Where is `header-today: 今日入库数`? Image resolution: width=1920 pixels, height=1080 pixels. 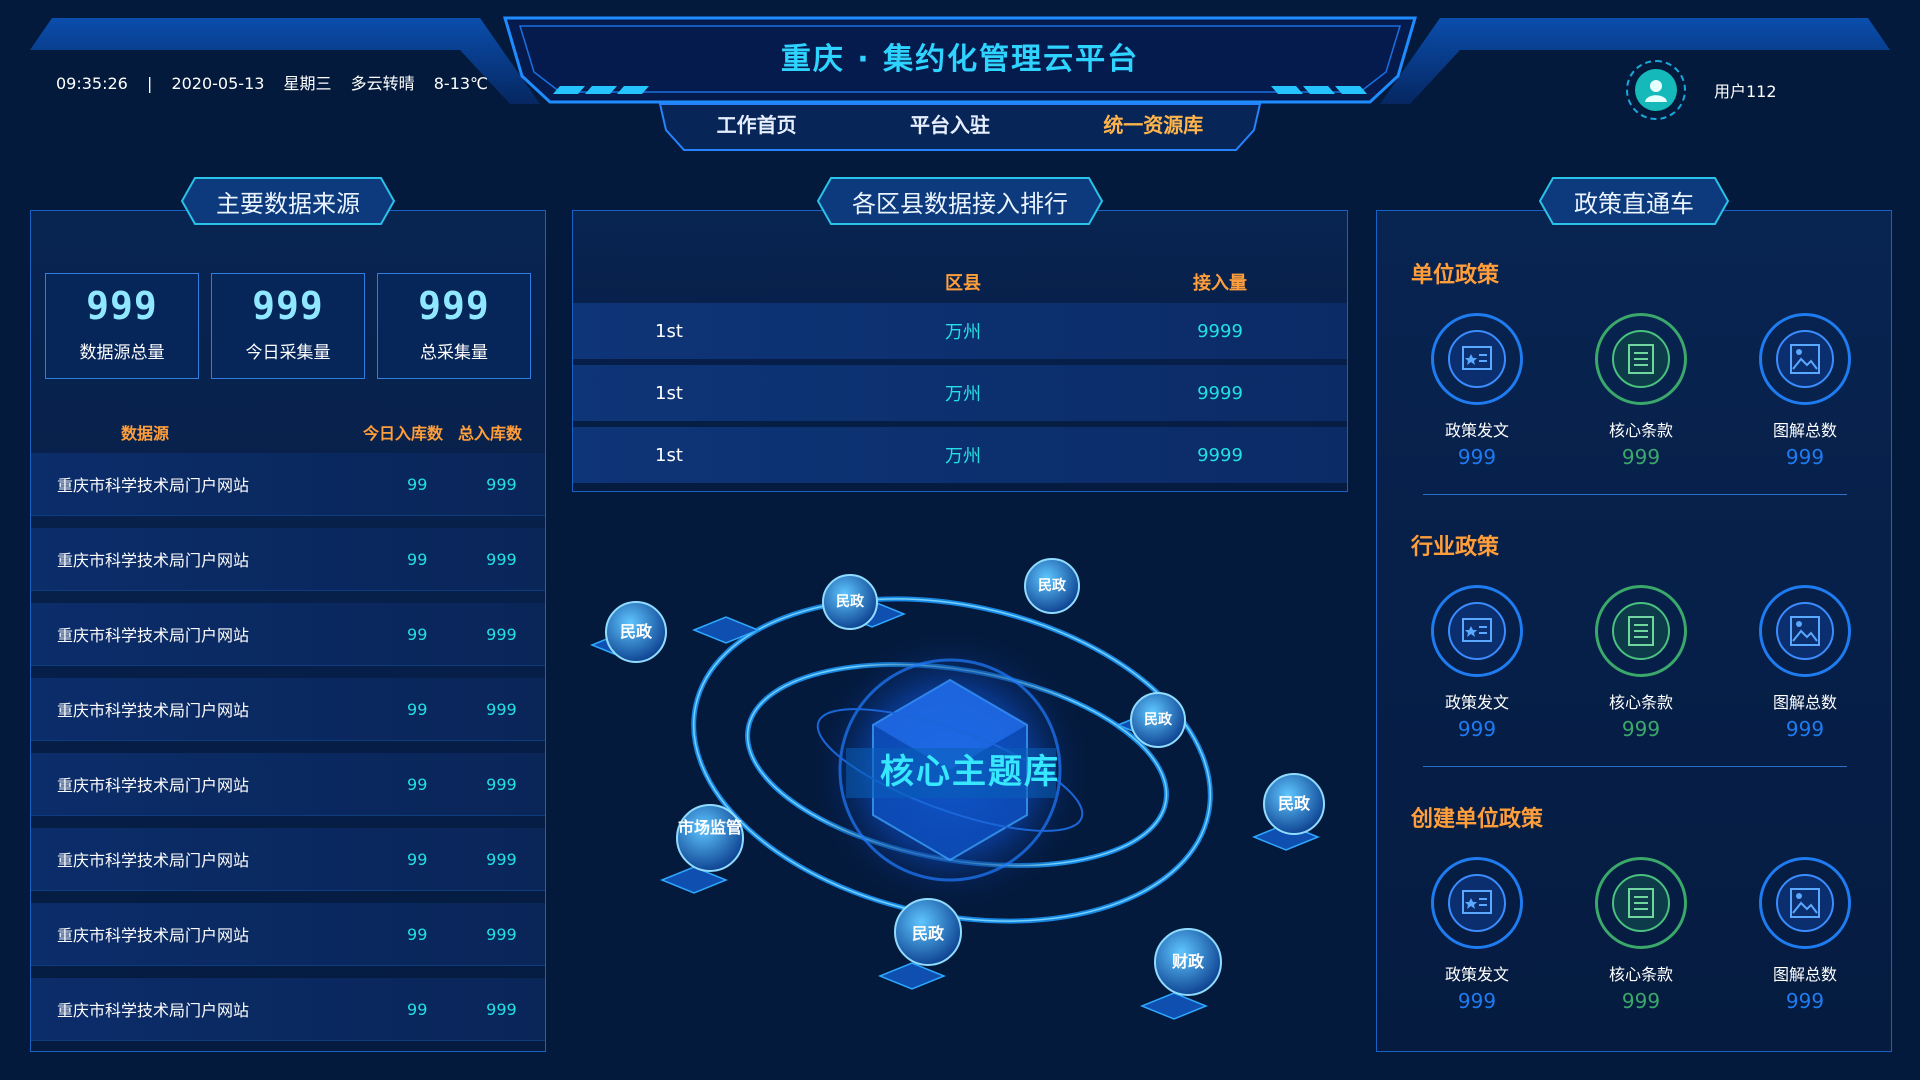
header-today: 今日入库数 is located at coordinates (402, 433).